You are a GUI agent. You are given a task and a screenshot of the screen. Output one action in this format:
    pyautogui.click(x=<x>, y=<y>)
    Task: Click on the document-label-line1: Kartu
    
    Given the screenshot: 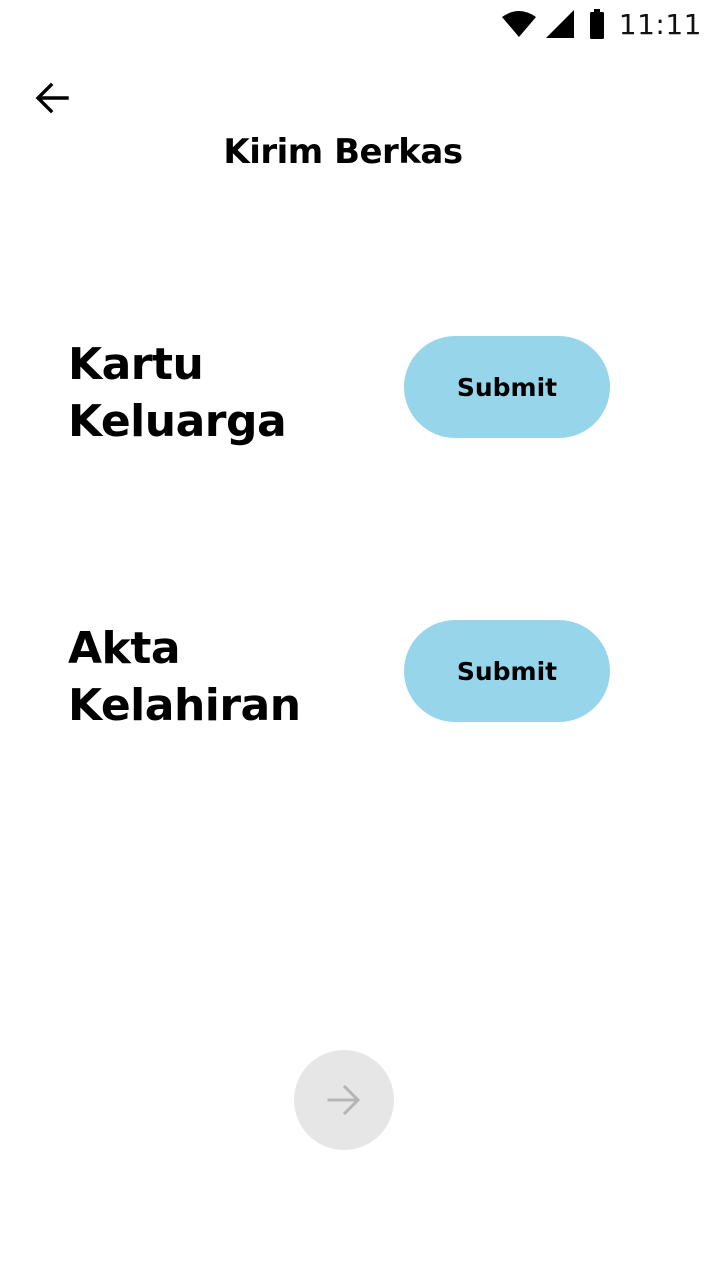 What is the action you would take?
    pyautogui.click(x=136, y=364)
    